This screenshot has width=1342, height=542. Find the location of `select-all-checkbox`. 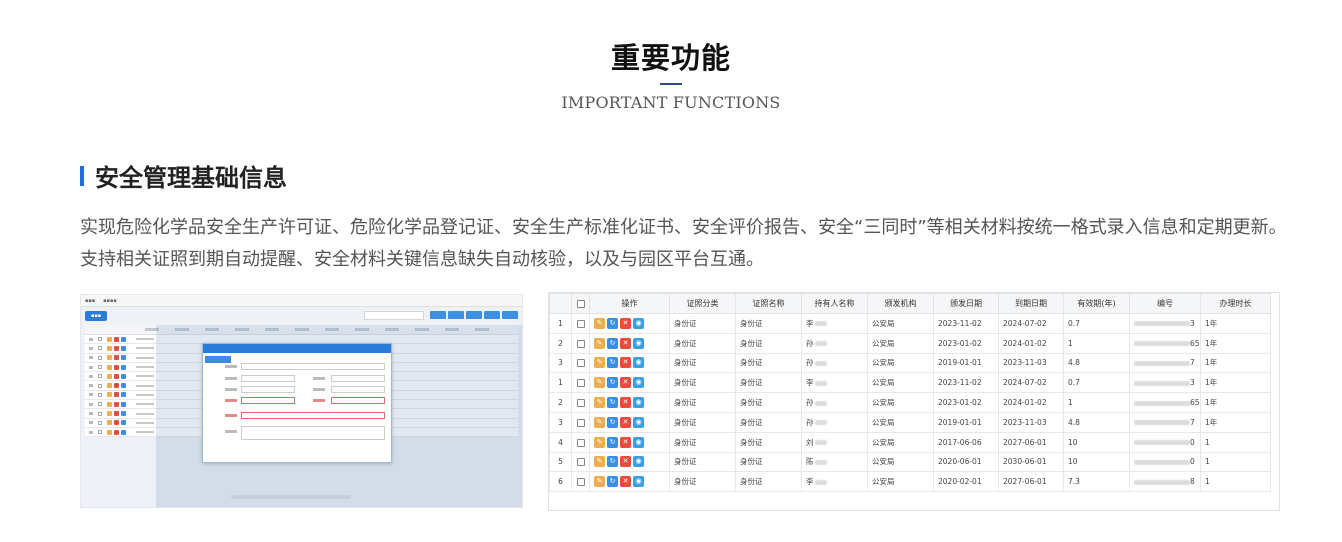

select-all-checkbox is located at coordinates (580, 303).